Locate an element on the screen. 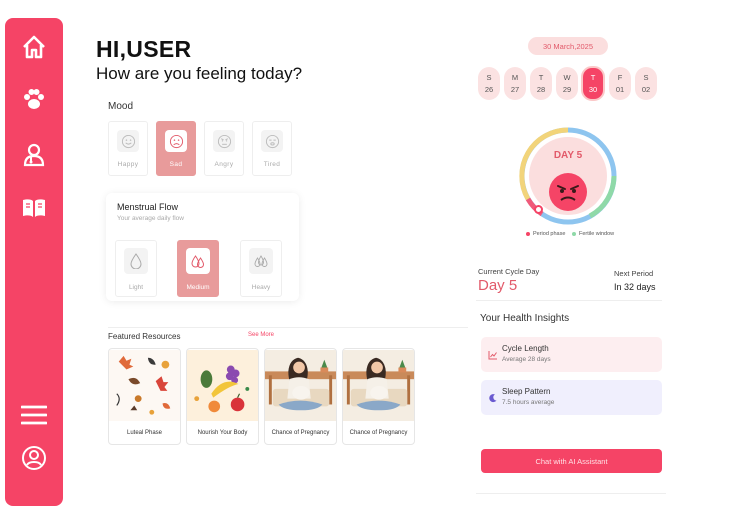  mood-option-sad: Sad is located at coordinates (176, 148).